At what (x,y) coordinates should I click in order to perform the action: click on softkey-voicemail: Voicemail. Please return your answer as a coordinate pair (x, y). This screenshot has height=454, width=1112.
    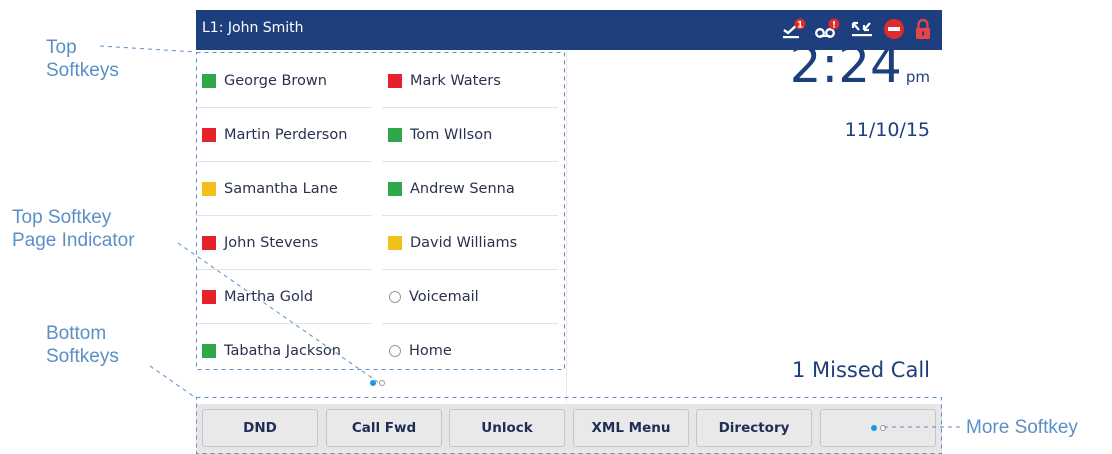
    Looking at the image, I should click on (470, 297).